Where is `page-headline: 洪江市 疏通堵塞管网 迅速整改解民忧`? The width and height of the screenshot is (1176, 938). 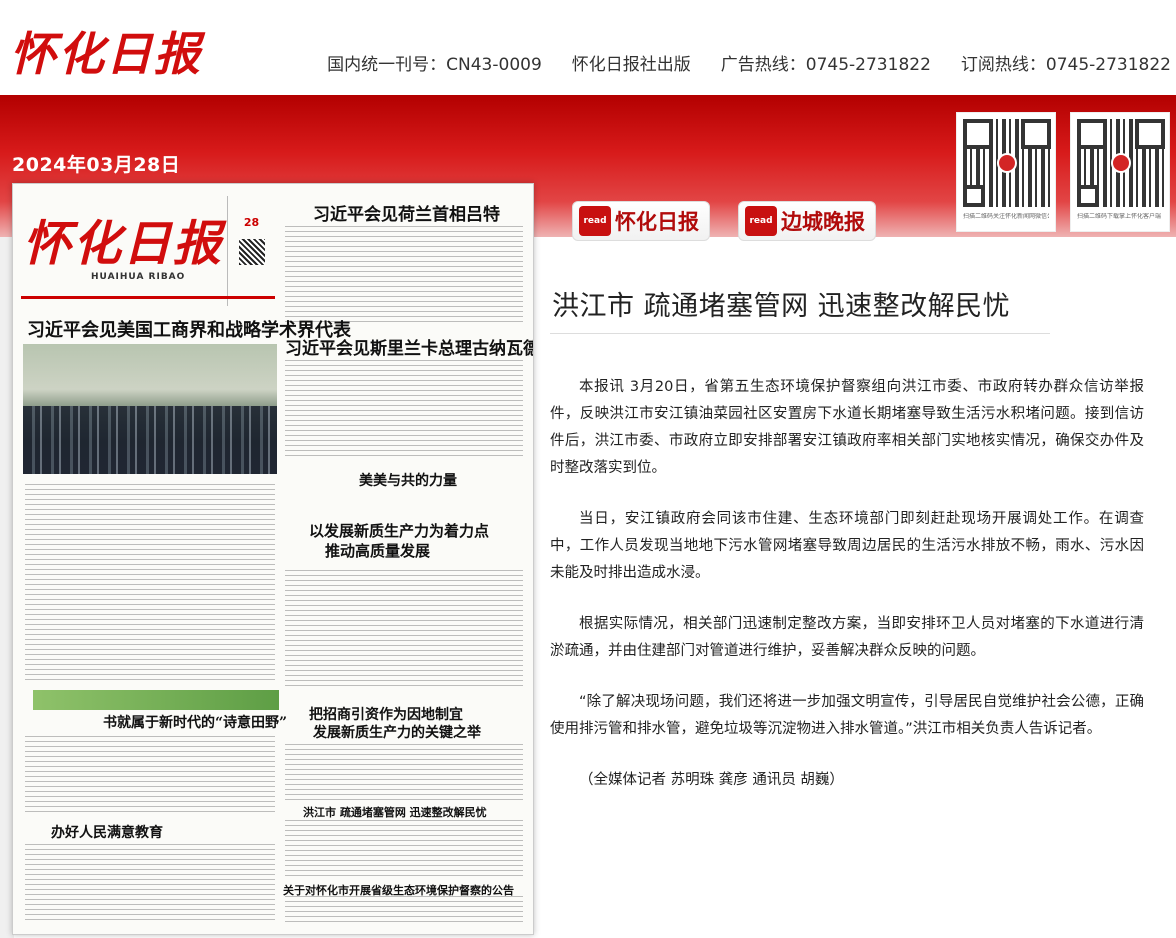
page-headline: 洪江市 疏通堵塞管网 迅速整改解民忧 is located at coordinates (395, 812).